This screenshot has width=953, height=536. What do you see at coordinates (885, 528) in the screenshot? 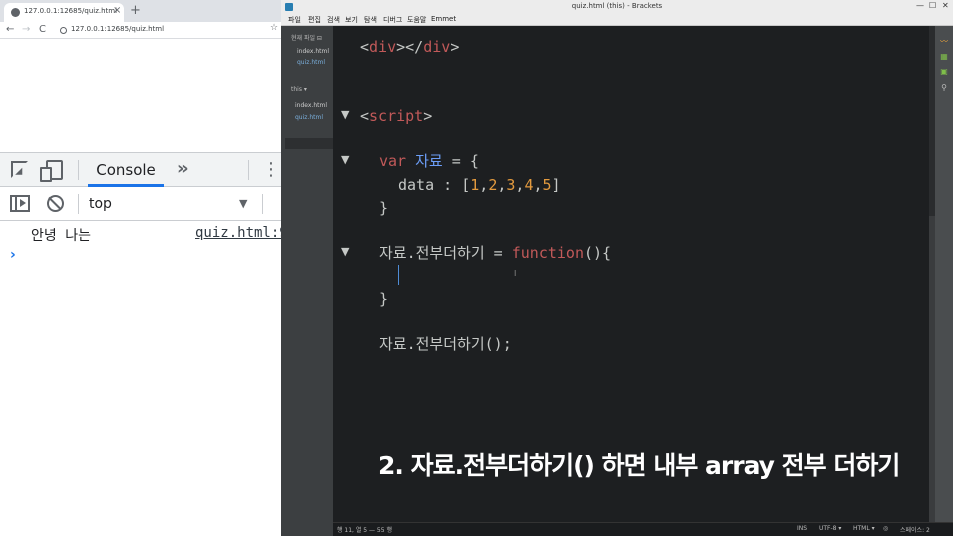
I see `lint-status-icon: ◎` at bounding box center [885, 528].